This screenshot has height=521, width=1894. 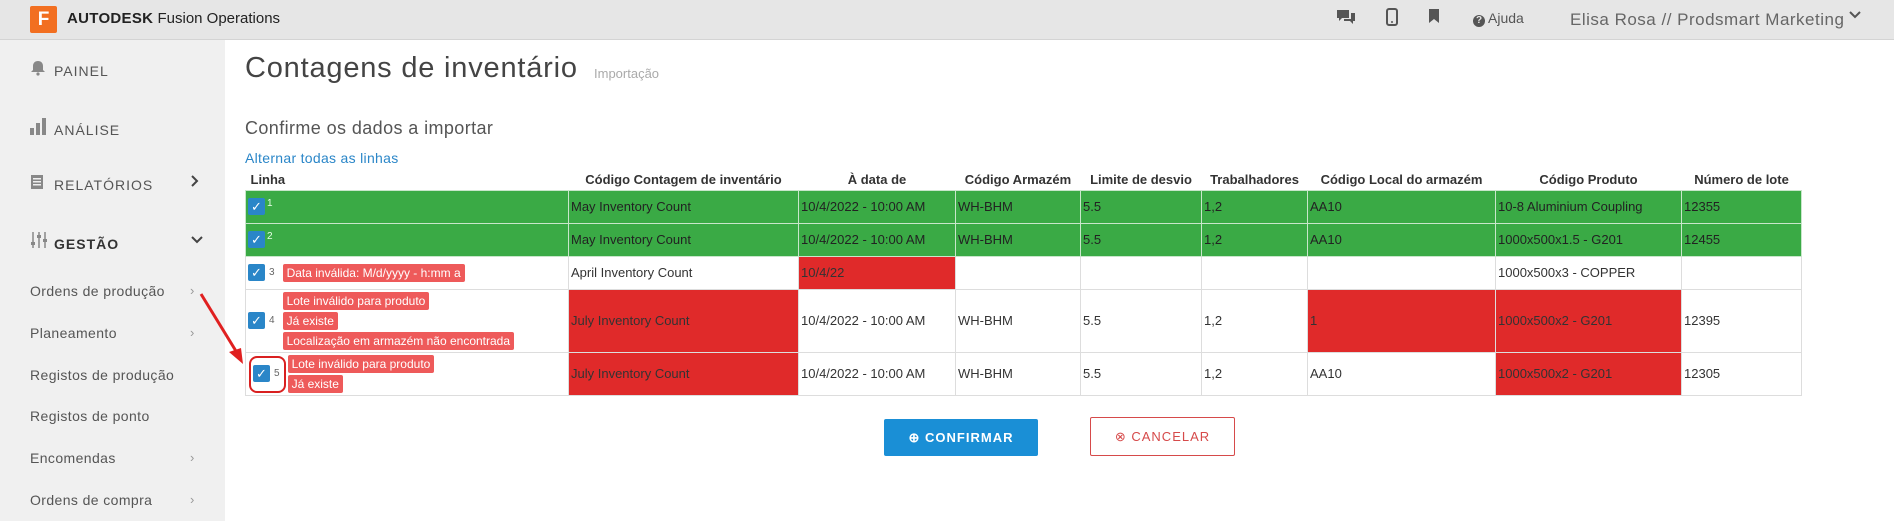 What do you see at coordinates (73, 458) in the screenshot?
I see `sidebar-subitem-encomendas: Encomendas` at bounding box center [73, 458].